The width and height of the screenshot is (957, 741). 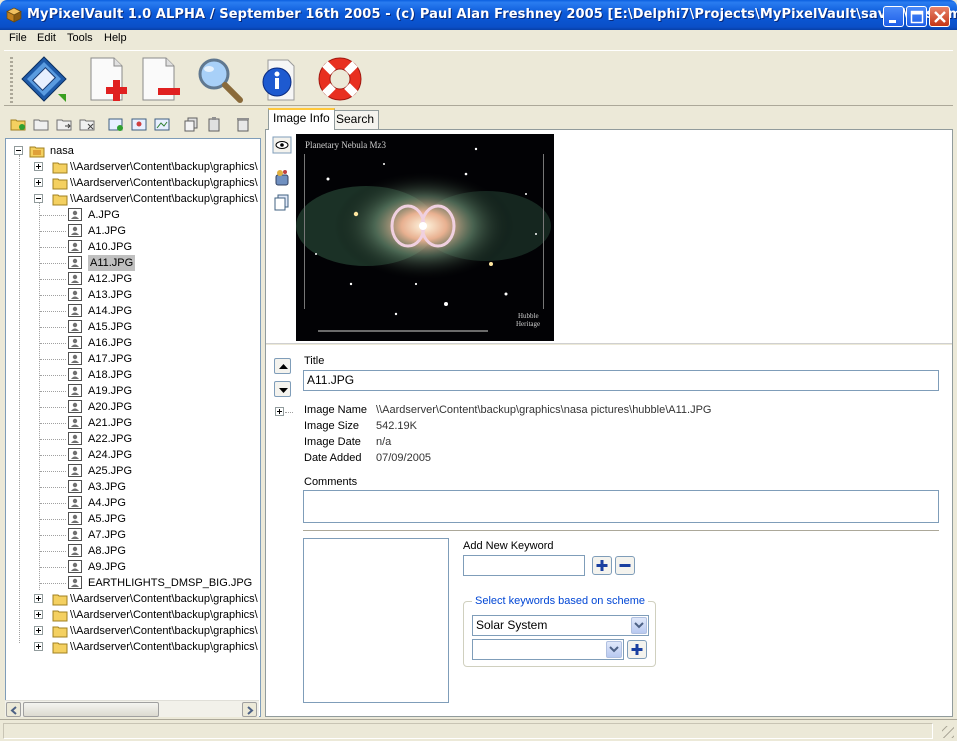 I want to click on image-preview: Planetary Nebula Mz3 Hubble Heritage, so click(x=425, y=237).